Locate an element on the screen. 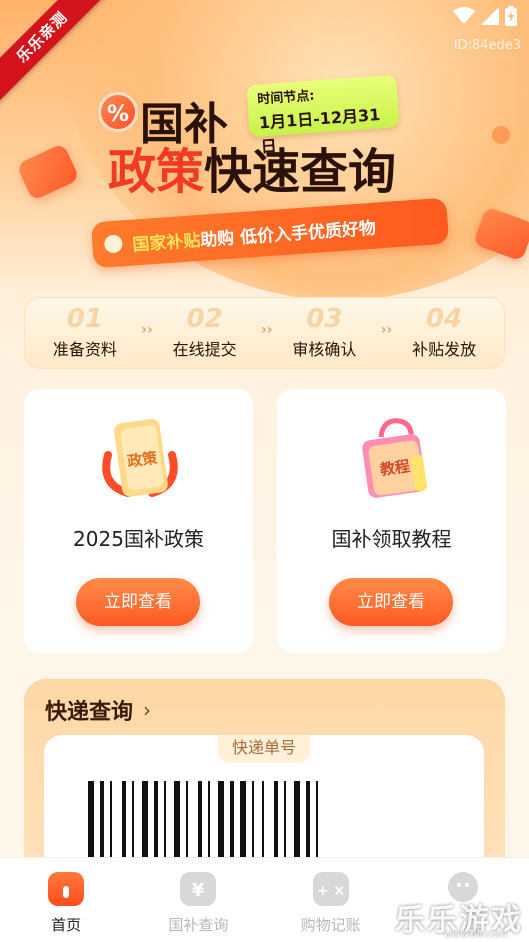 Image resolution: width=529 pixels, height=942 pixels. date-range-box: 时间节点: 1月1日-12月31日 is located at coordinates (323, 115).